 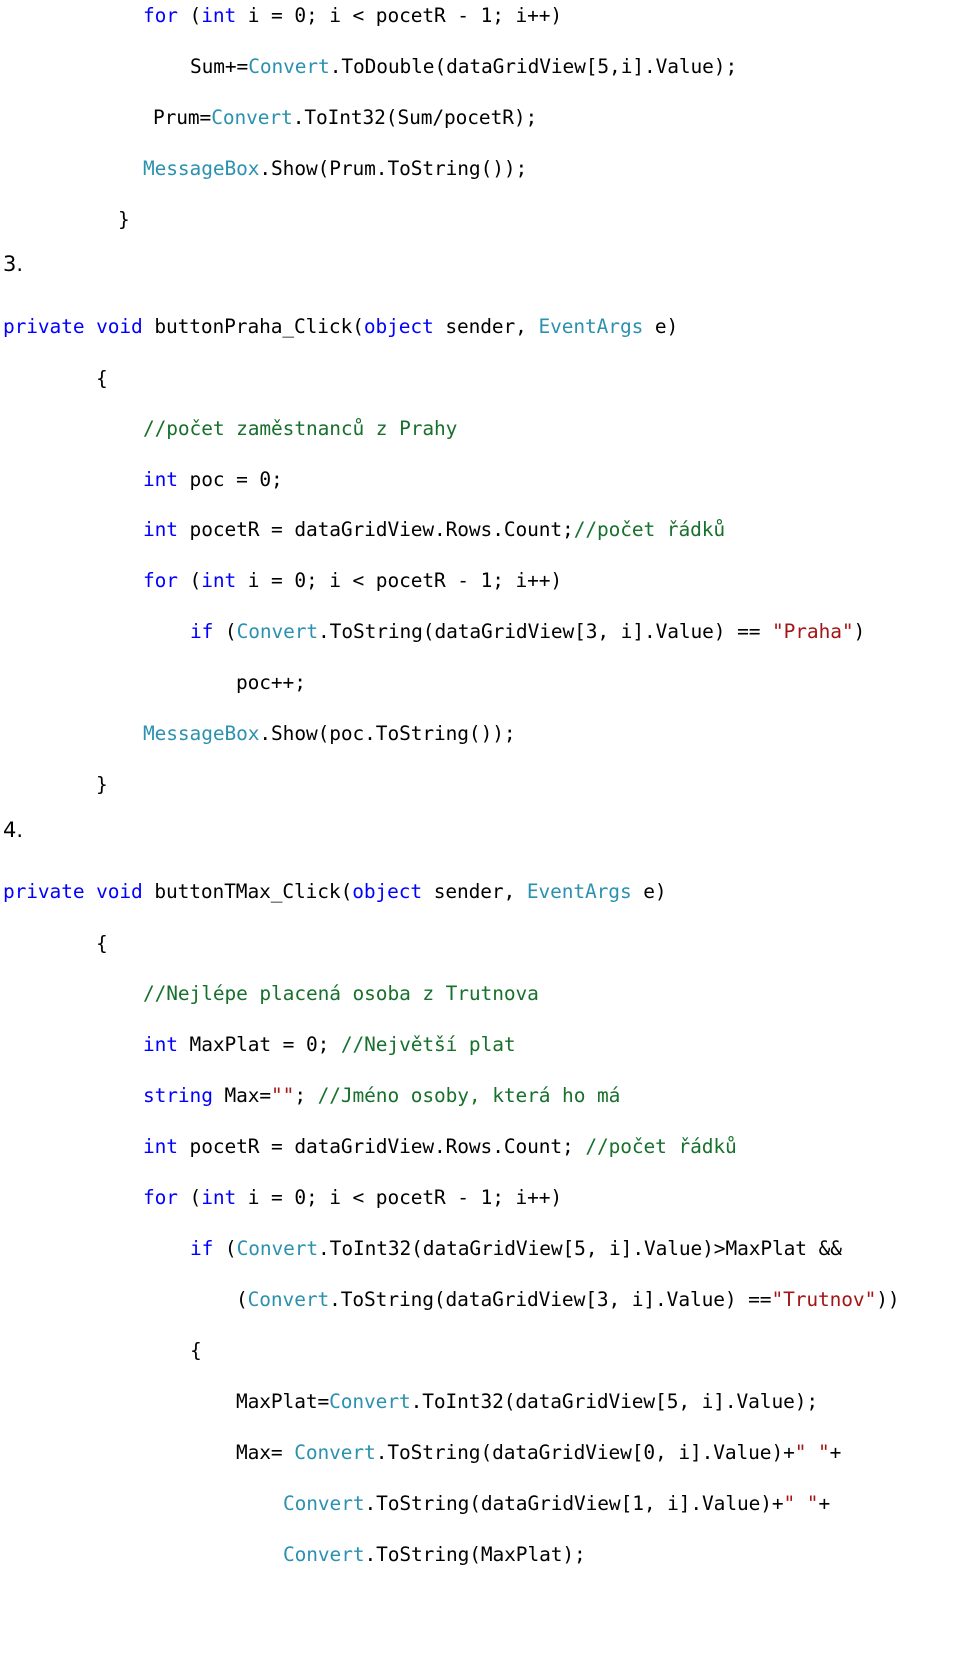 I want to click on code-token-pln: MaxPlat=, so click(x=283, y=1401).